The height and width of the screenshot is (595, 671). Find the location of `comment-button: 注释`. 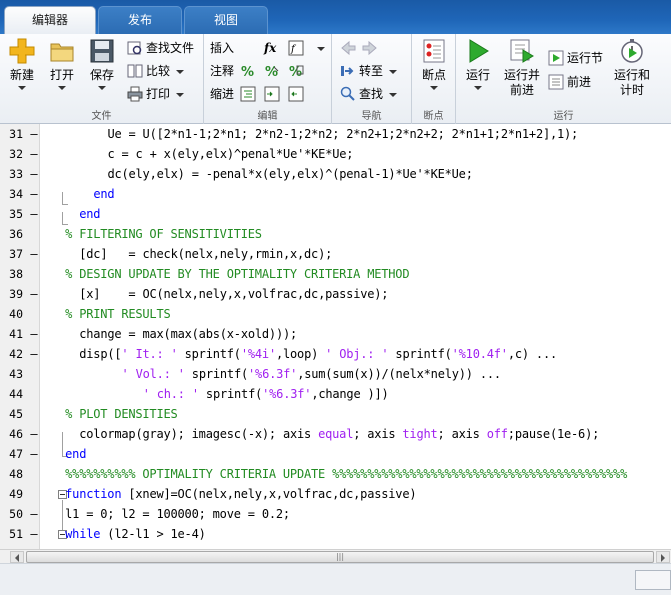

comment-button: 注释 is located at coordinates (222, 71).